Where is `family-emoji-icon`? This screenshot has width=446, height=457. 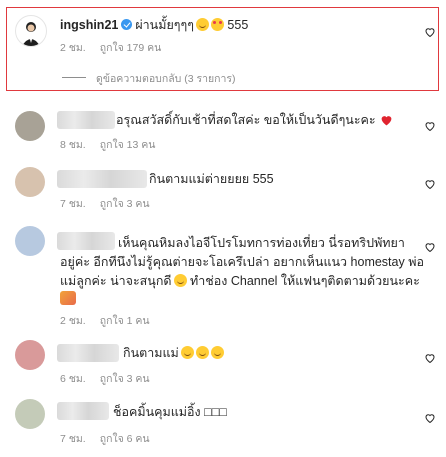
family-emoji-icon is located at coordinates (68, 298).